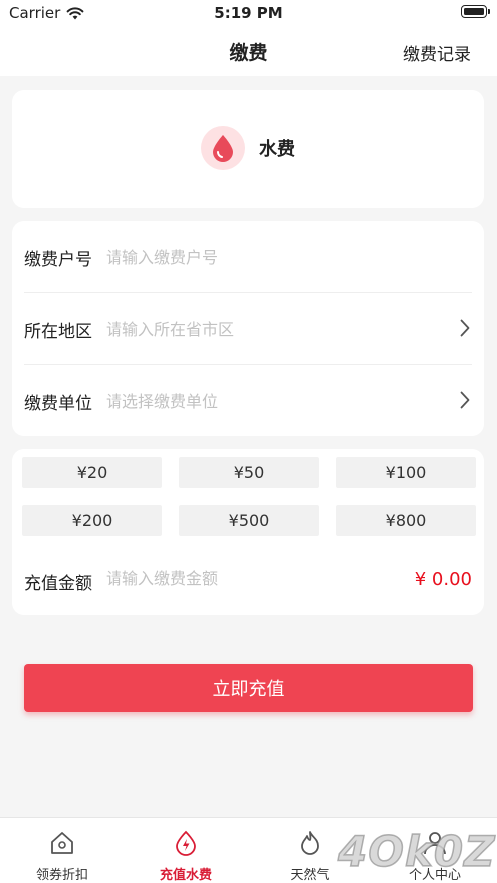 This screenshot has width=497, height=883. Describe the element at coordinates (92, 520) in the screenshot. I see `amount-option-200: ¥200` at that location.